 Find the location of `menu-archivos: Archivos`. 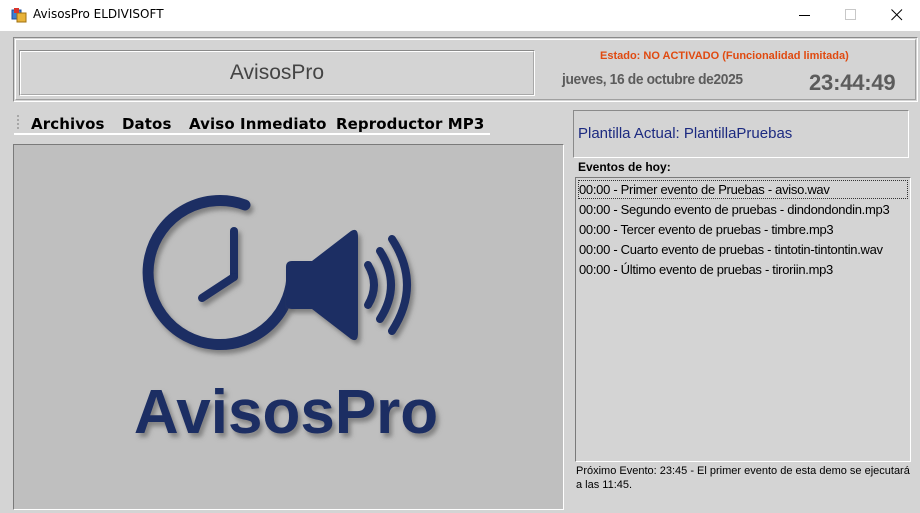

menu-archivos: Archivos is located at coordinates (68, 124).